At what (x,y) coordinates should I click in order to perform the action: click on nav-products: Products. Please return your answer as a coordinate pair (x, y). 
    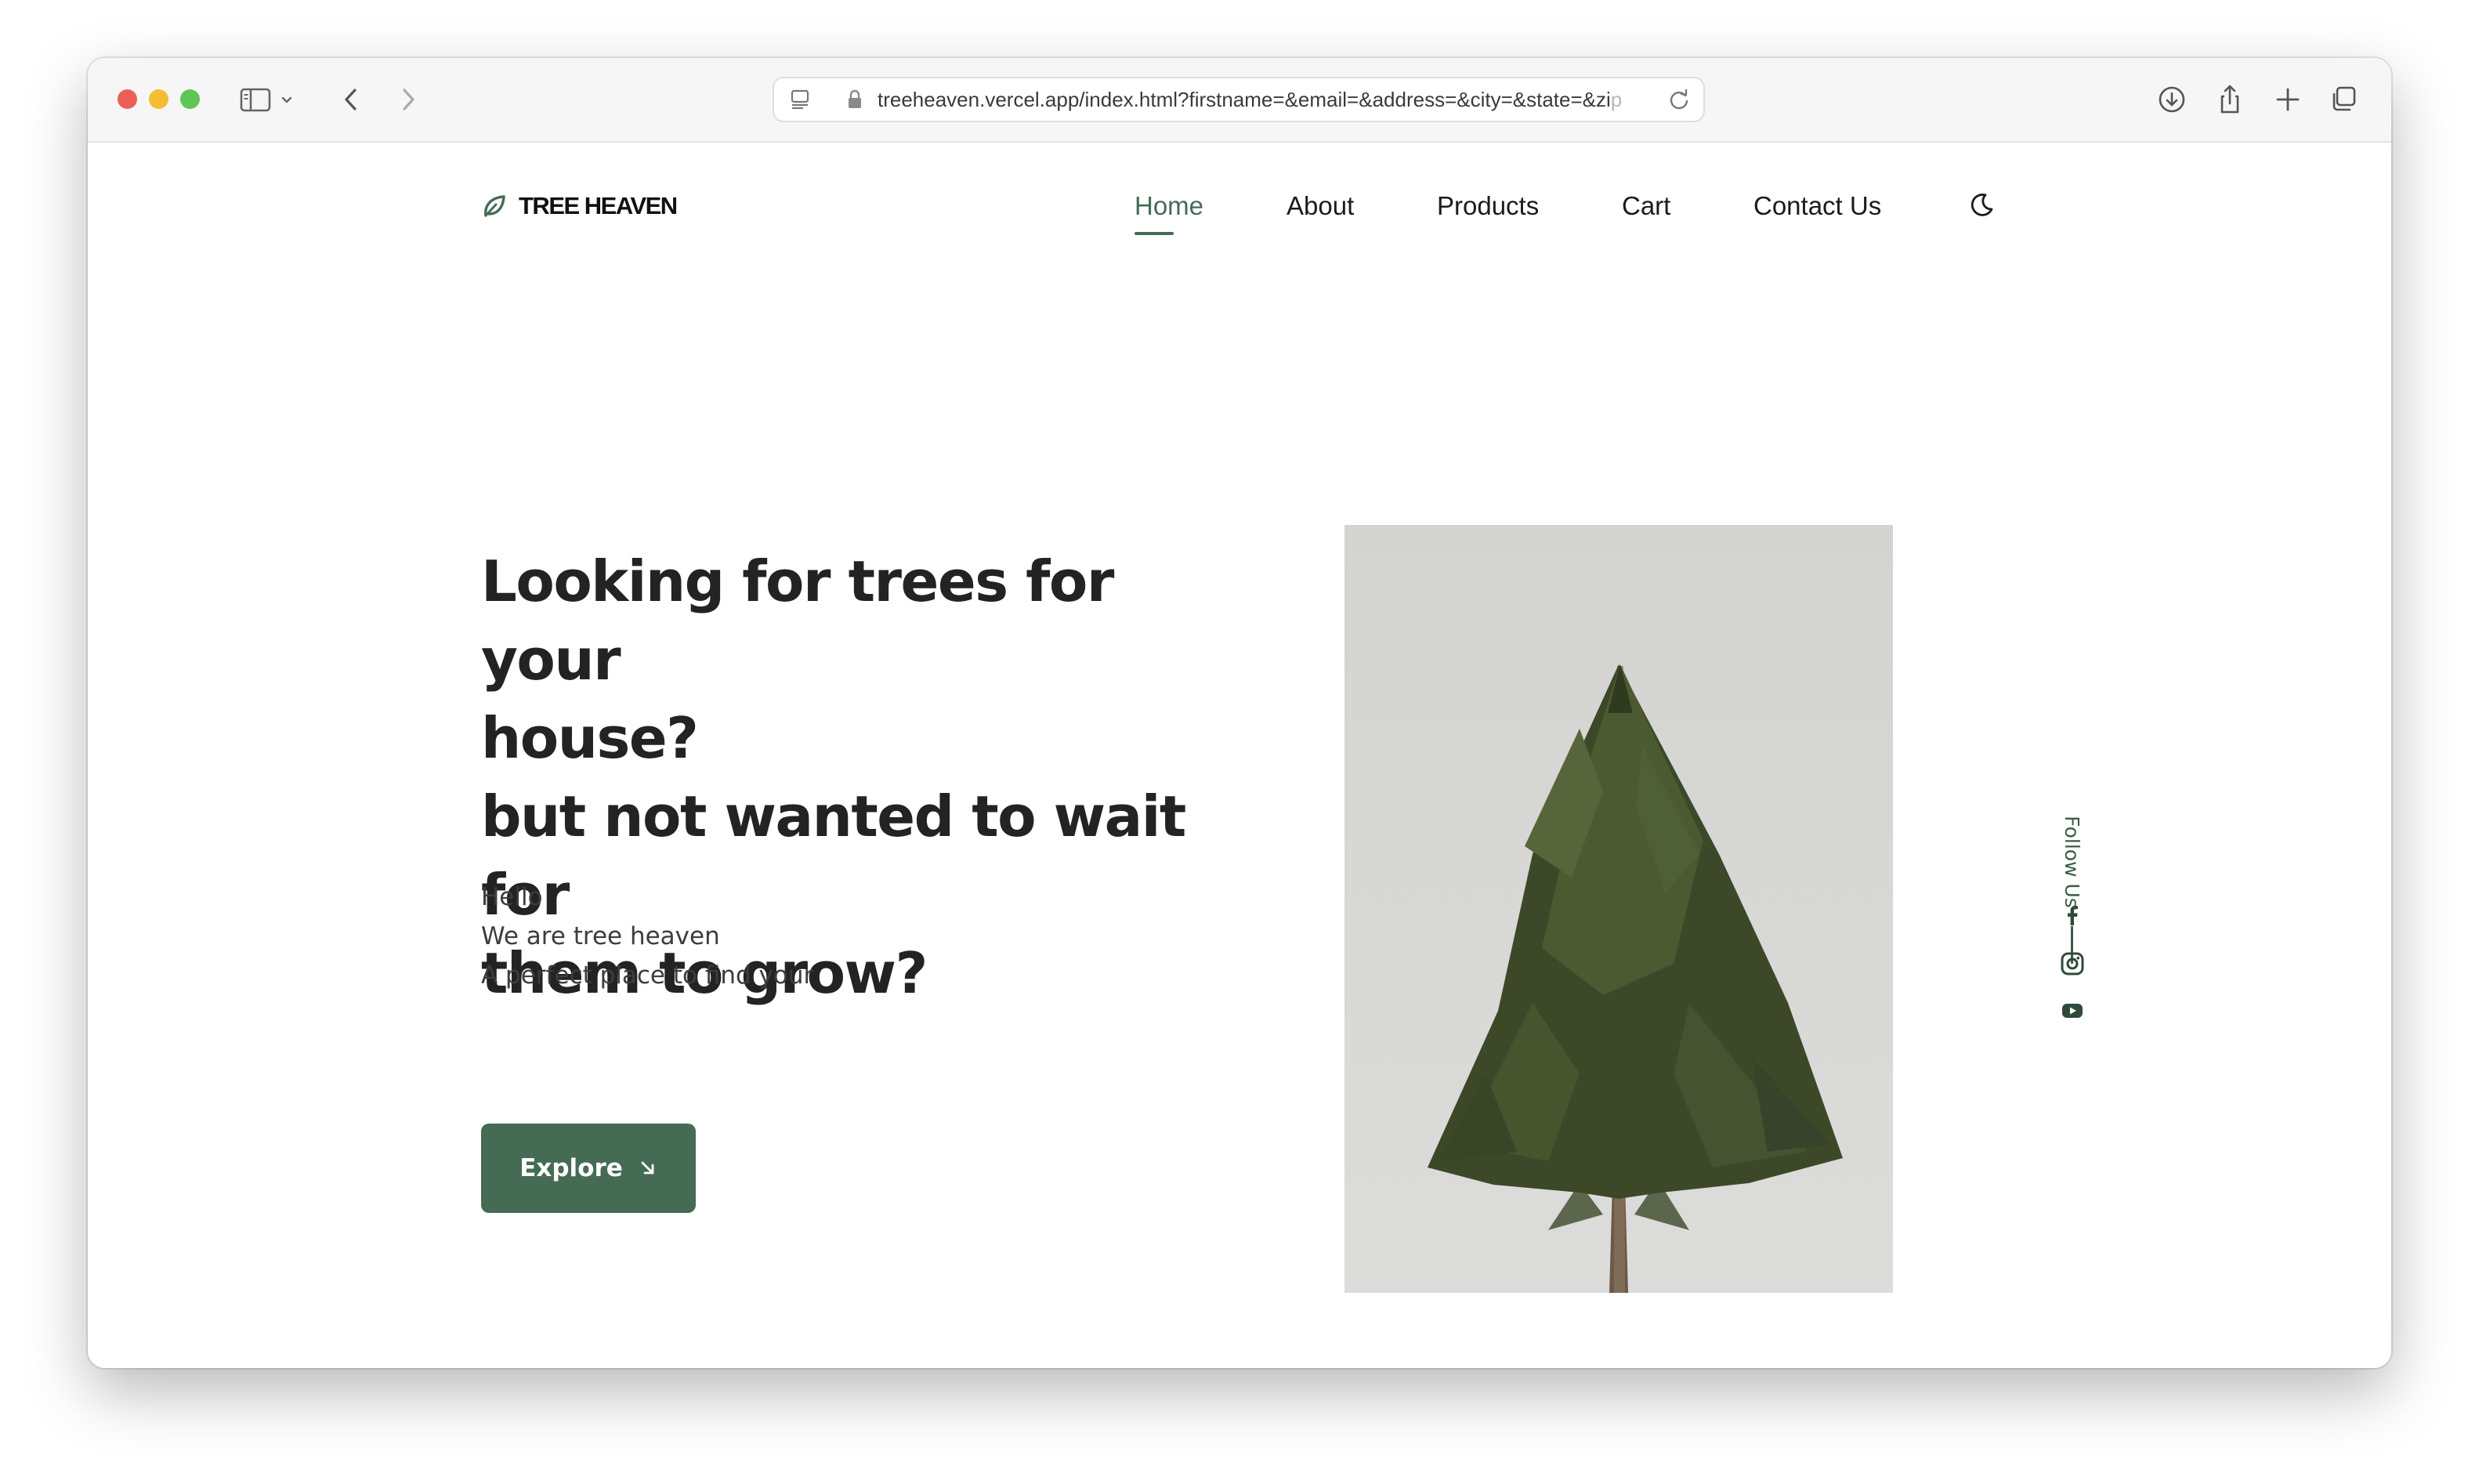
    Looking at the image, I should click on (1488, 206).